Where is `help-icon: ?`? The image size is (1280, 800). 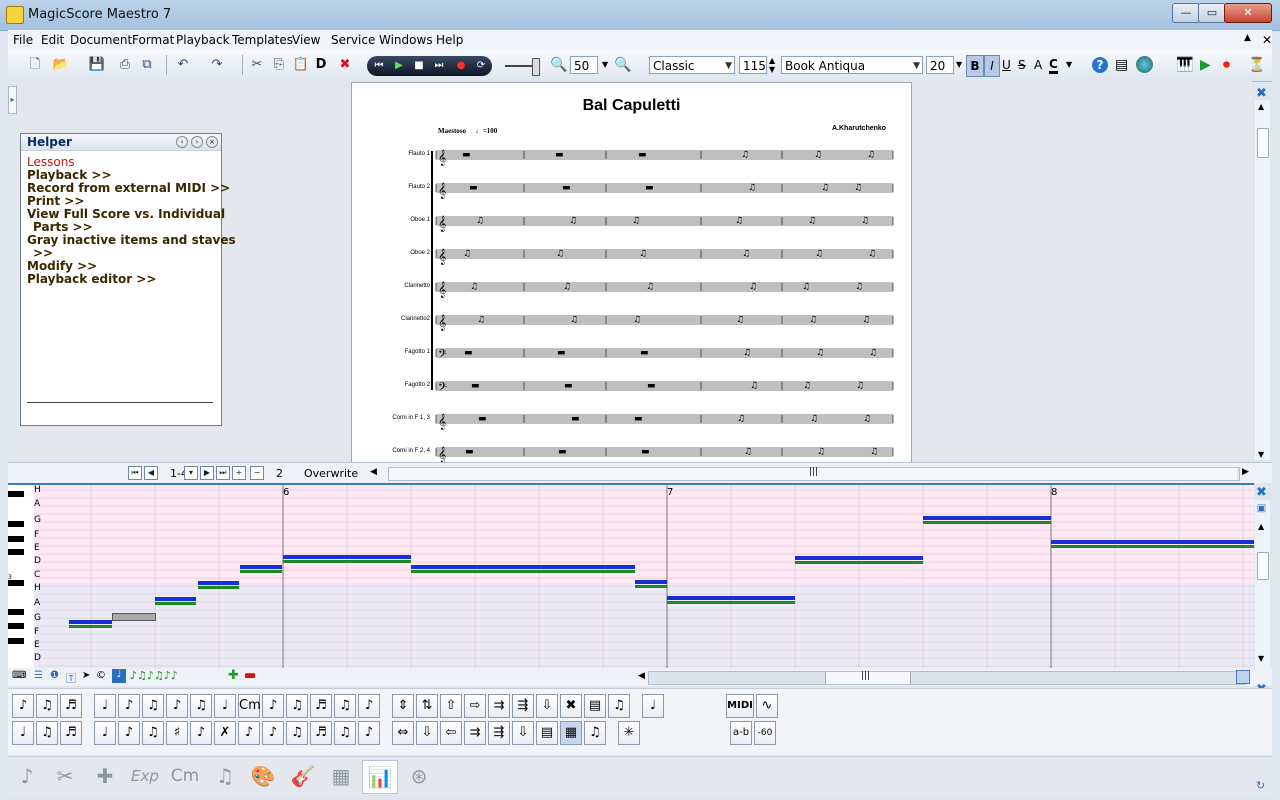 help-icon: ? is located at coordinates (1100, 65).